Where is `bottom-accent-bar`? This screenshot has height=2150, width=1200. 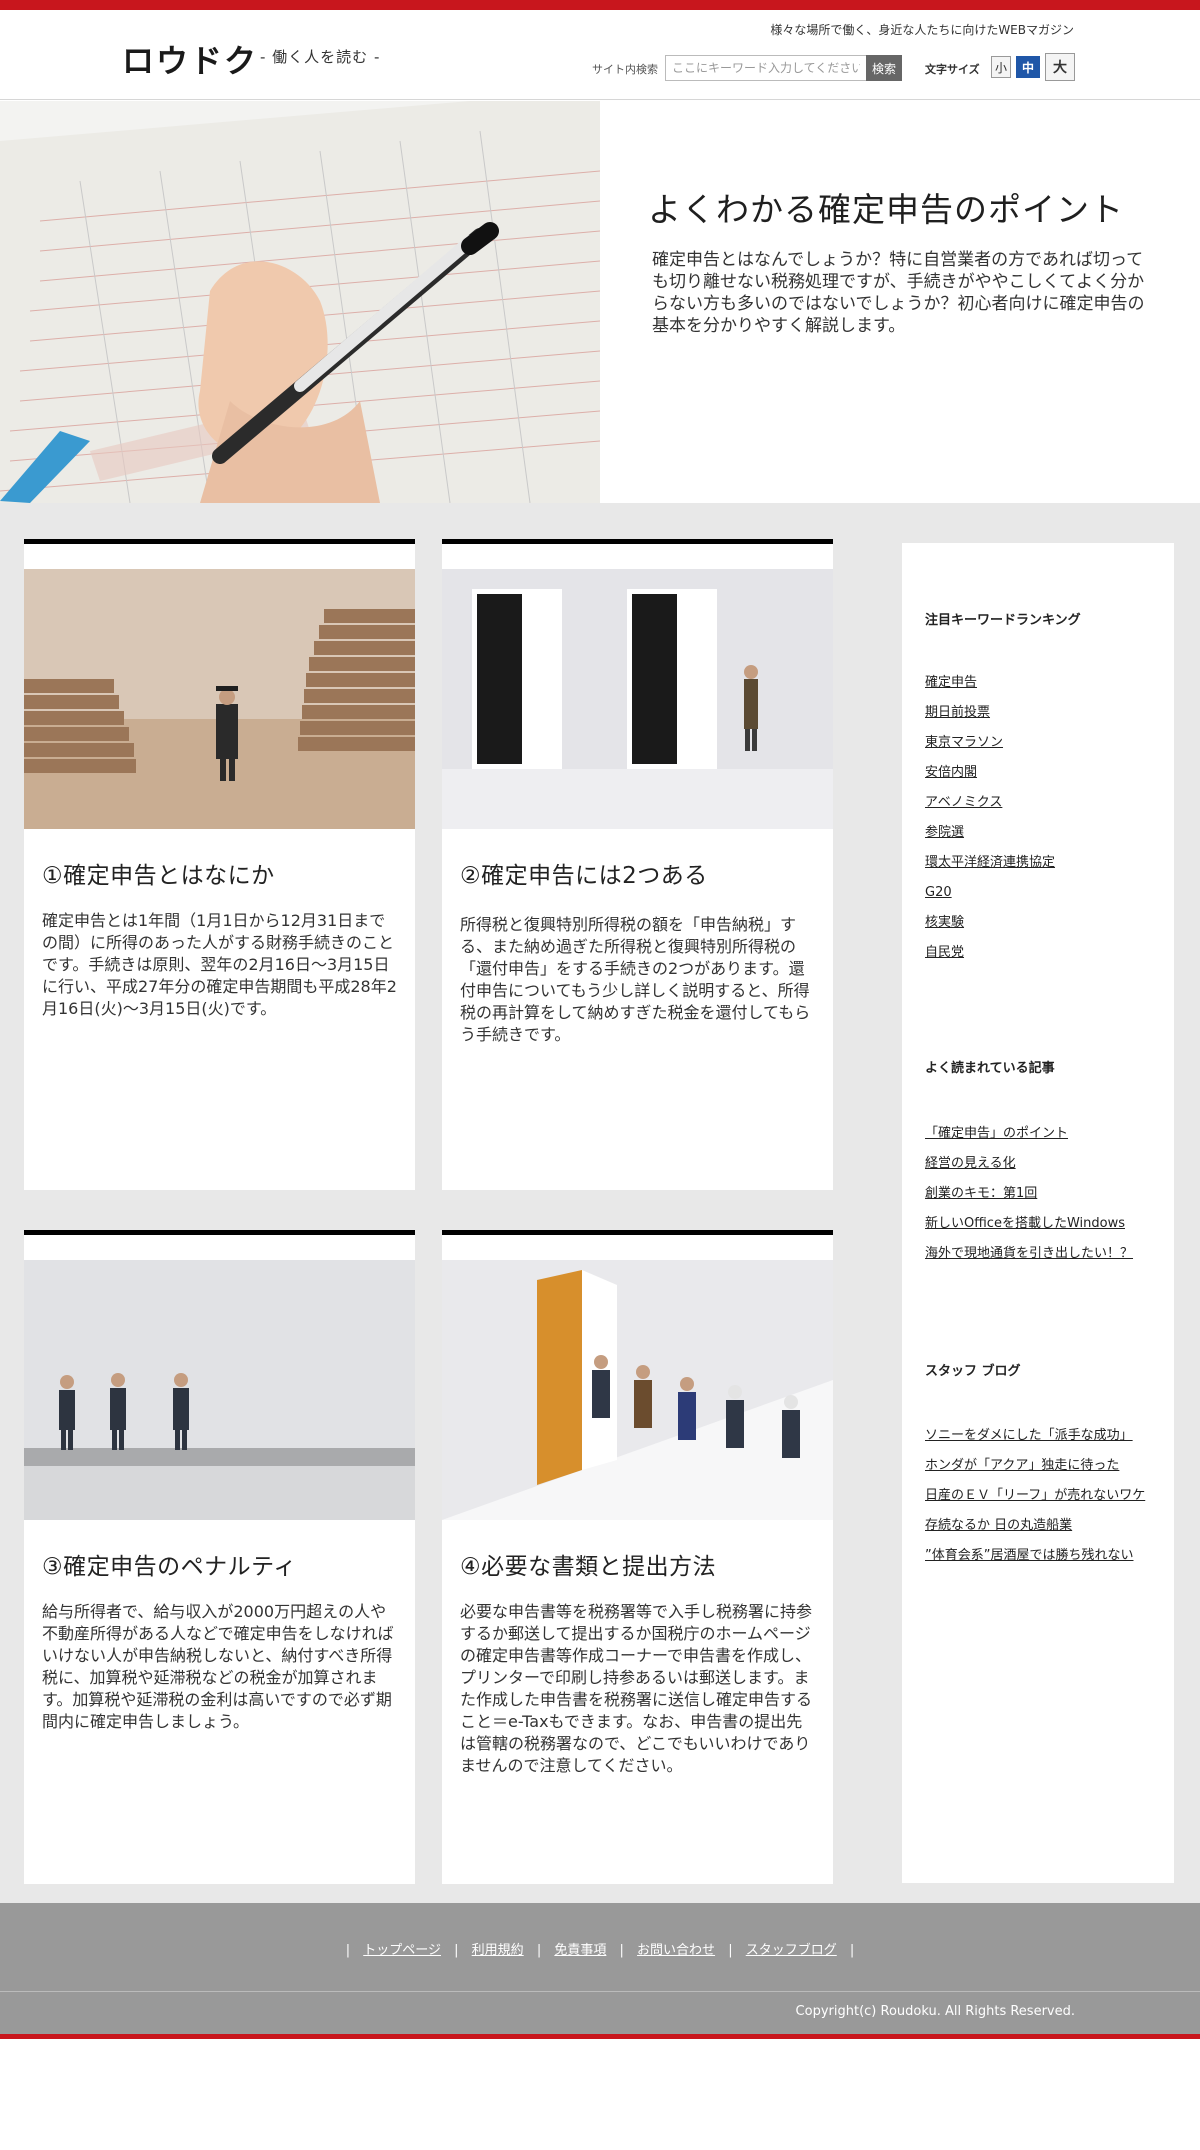
bottom-accent-bar is located at coordinates (600, 2036).